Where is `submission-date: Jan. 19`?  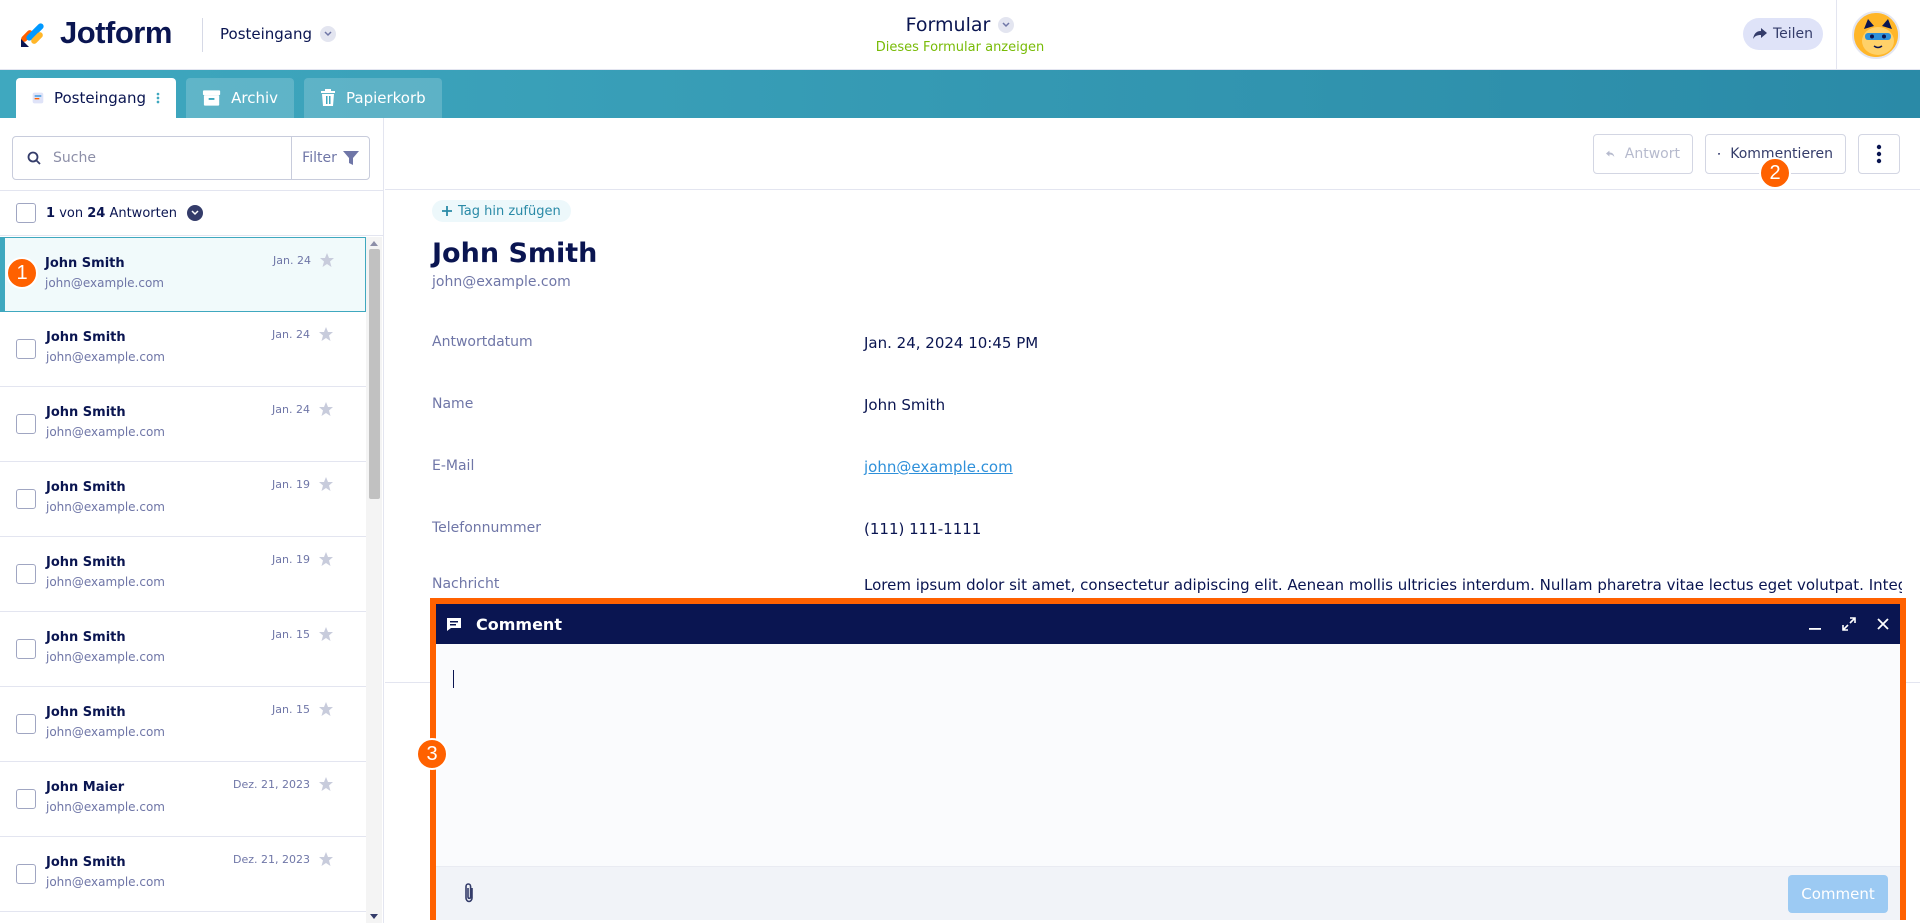 submission-date: Jan. 19 is located at coordinates (291, 559).